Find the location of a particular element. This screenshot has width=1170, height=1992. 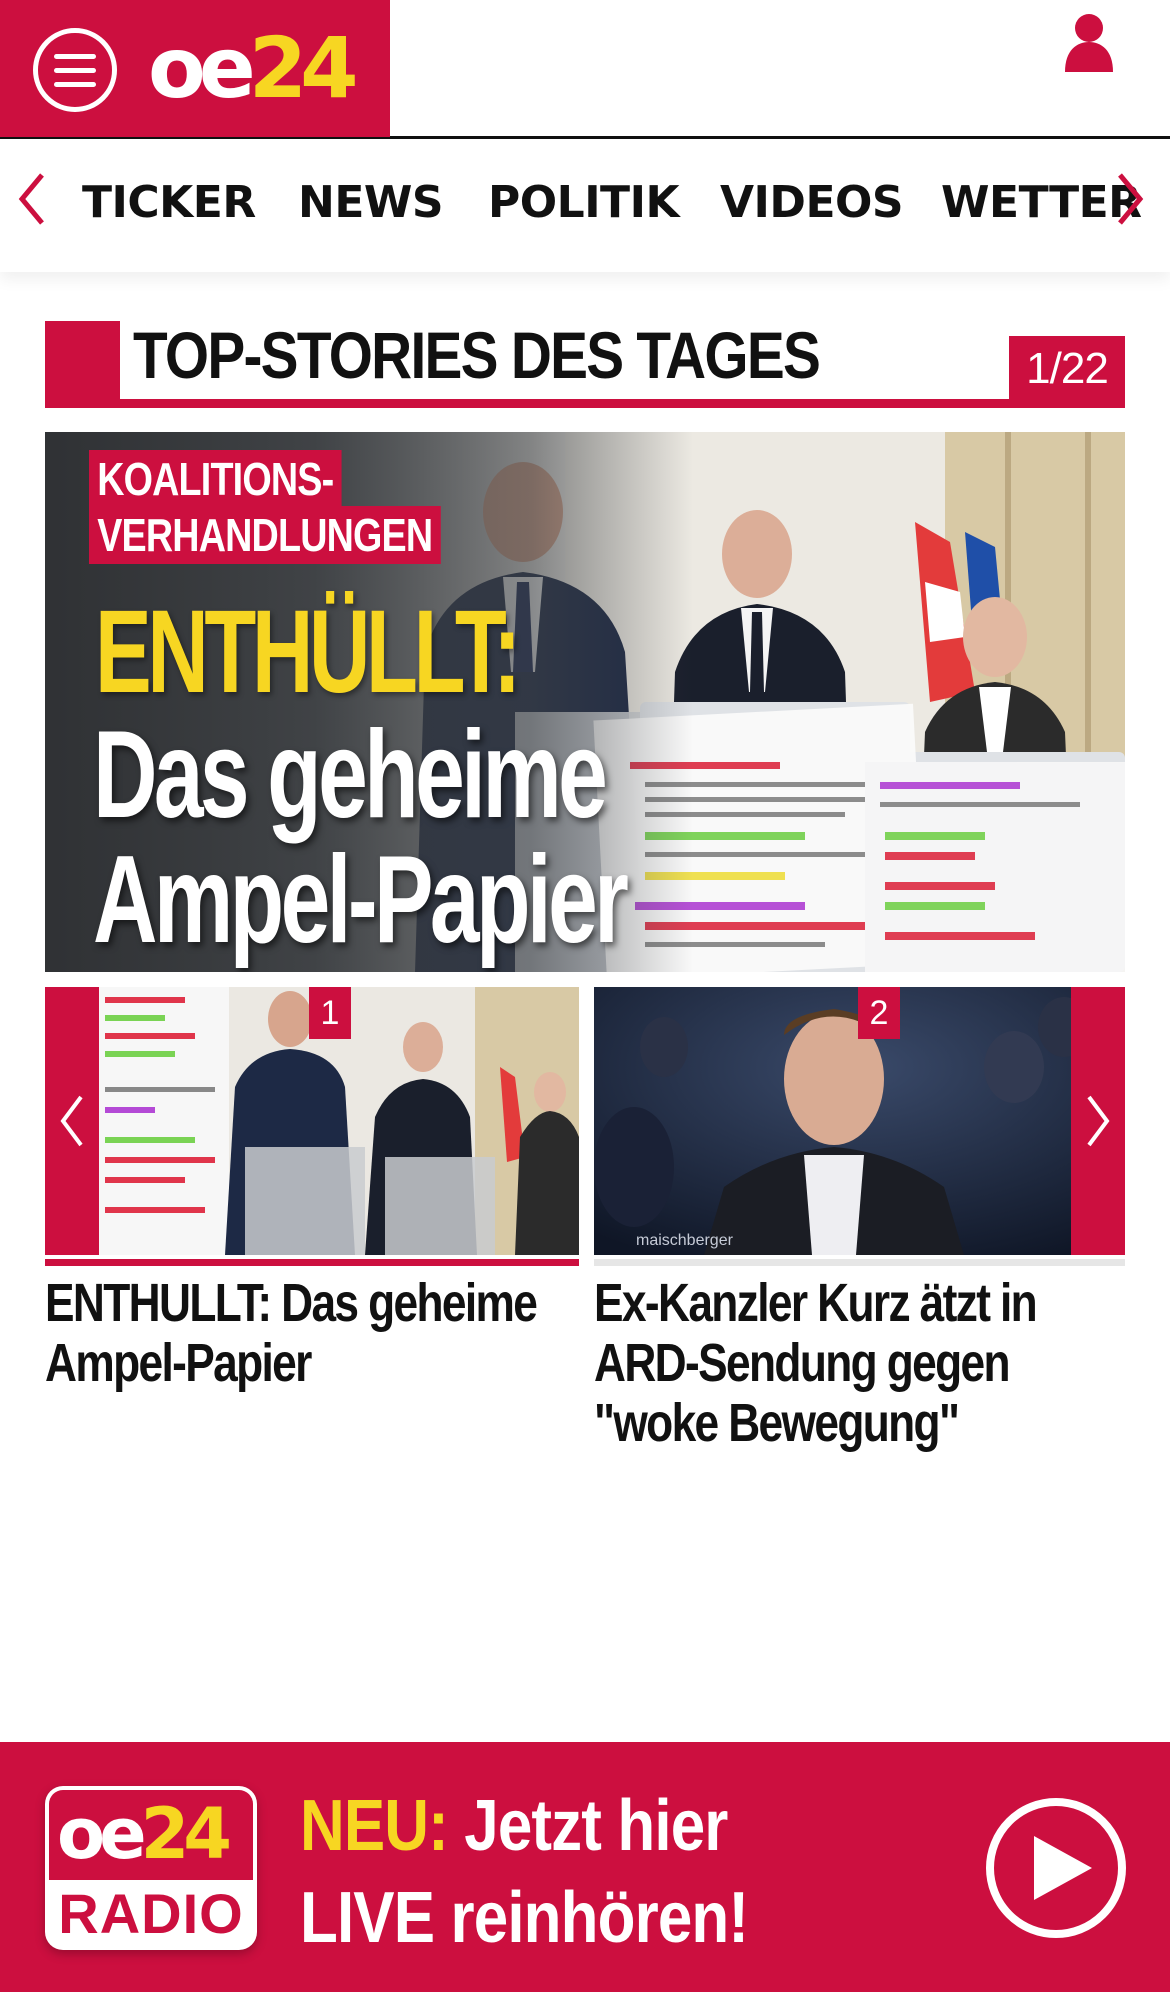

hero-headline-highlight: ENTHÜLLT: is located at coordinates (308, 652).